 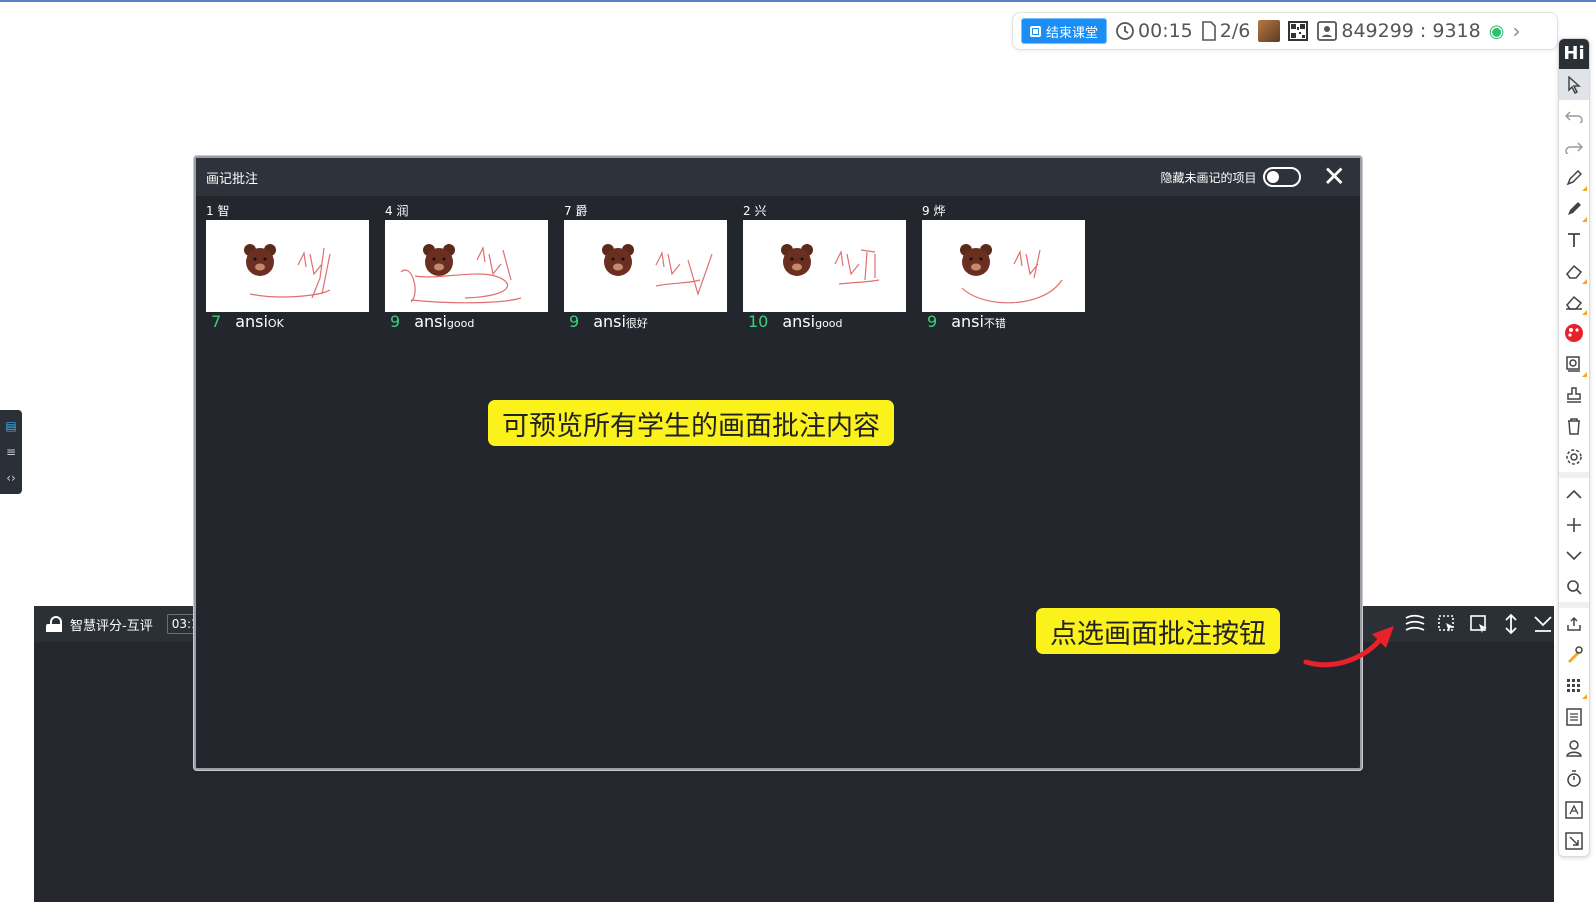 What do you see at coordinates (1298, 31) in the screenshot?
I see `qr-code-icon` at bounding box center [1298, 31].